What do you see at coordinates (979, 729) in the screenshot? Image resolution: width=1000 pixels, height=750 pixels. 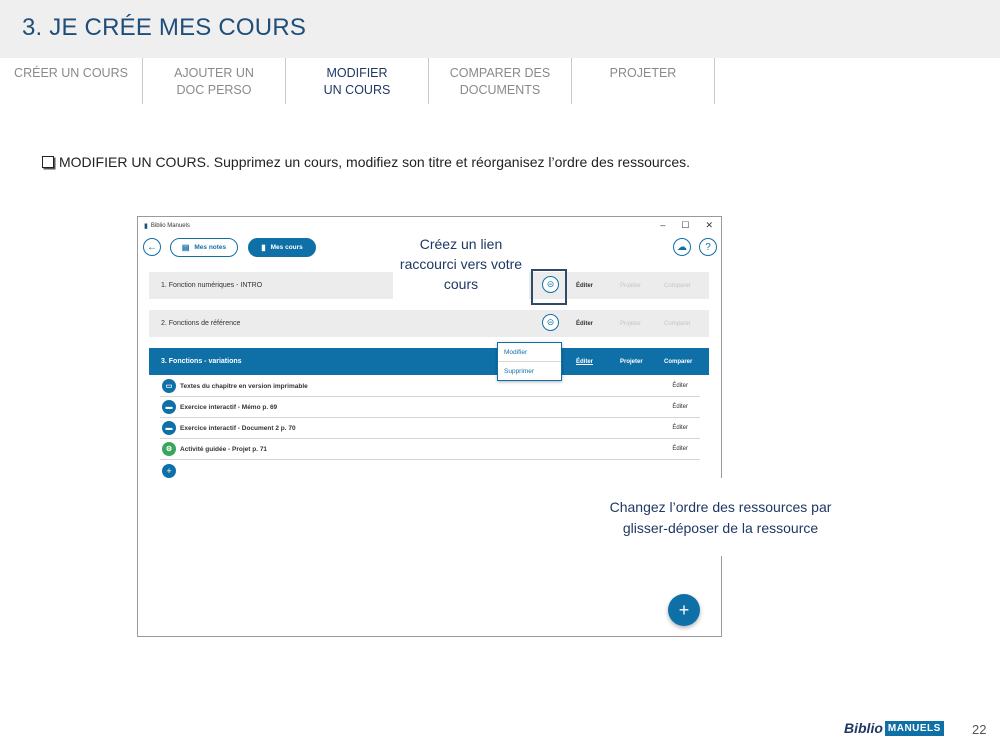 I see `page-number: 22` at bounding box center [979, 729].